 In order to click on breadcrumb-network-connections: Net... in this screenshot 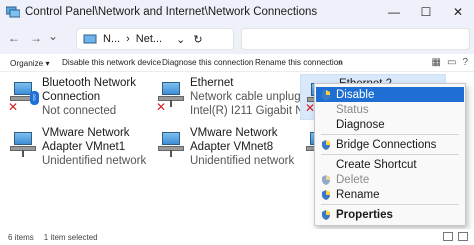, I will do `click(149, 39)`.